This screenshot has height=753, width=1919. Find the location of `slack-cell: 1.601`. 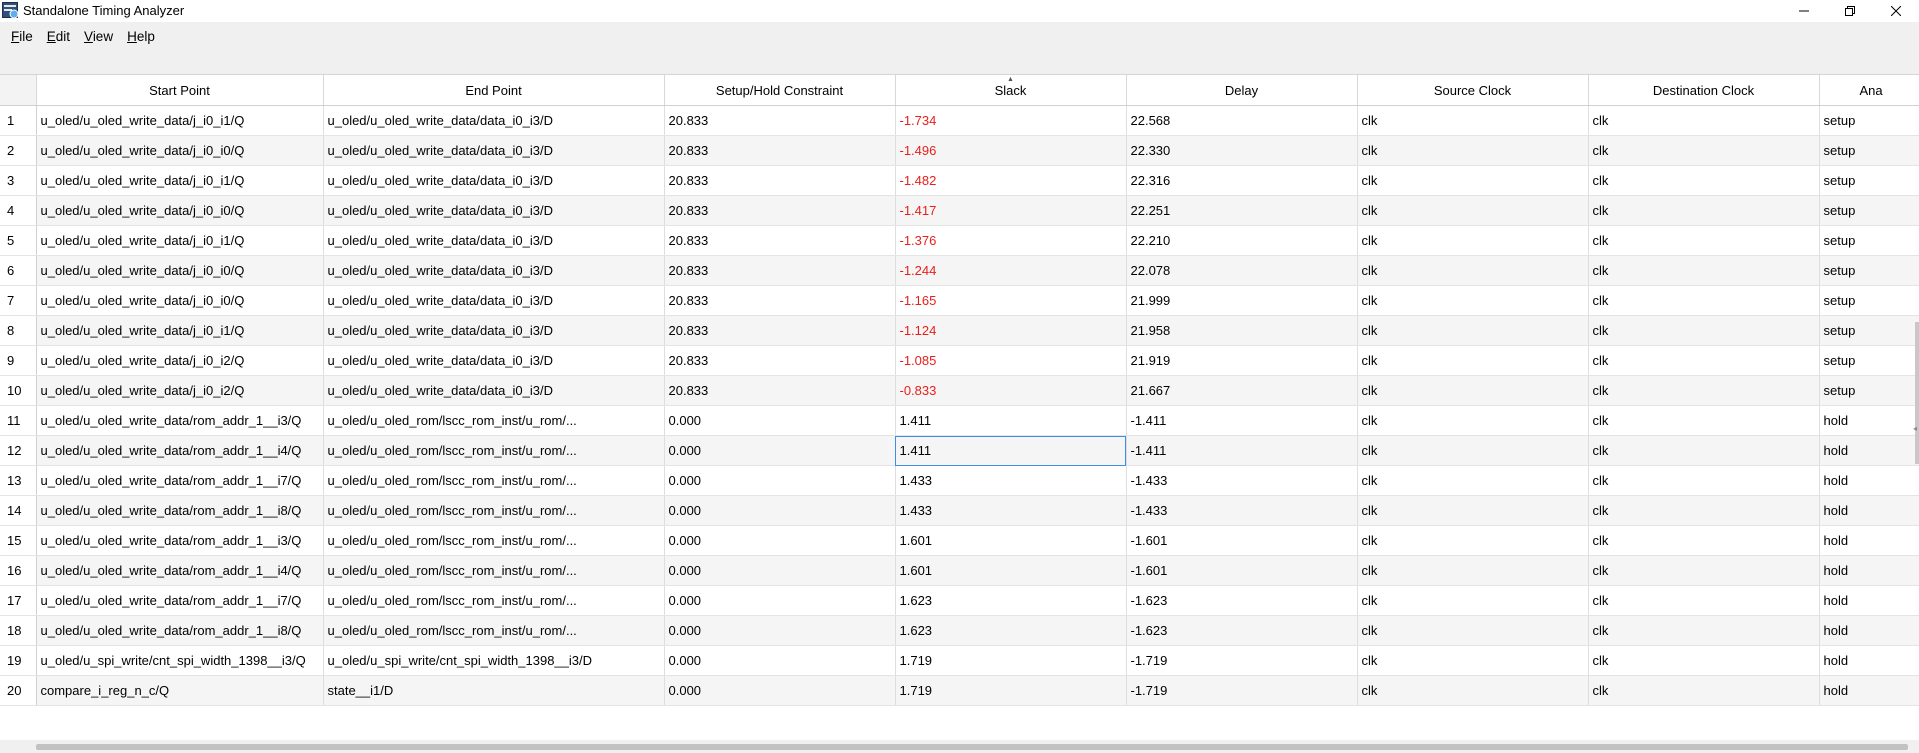

slack-cell: 1.601 is located at coordinates (1011, 570).